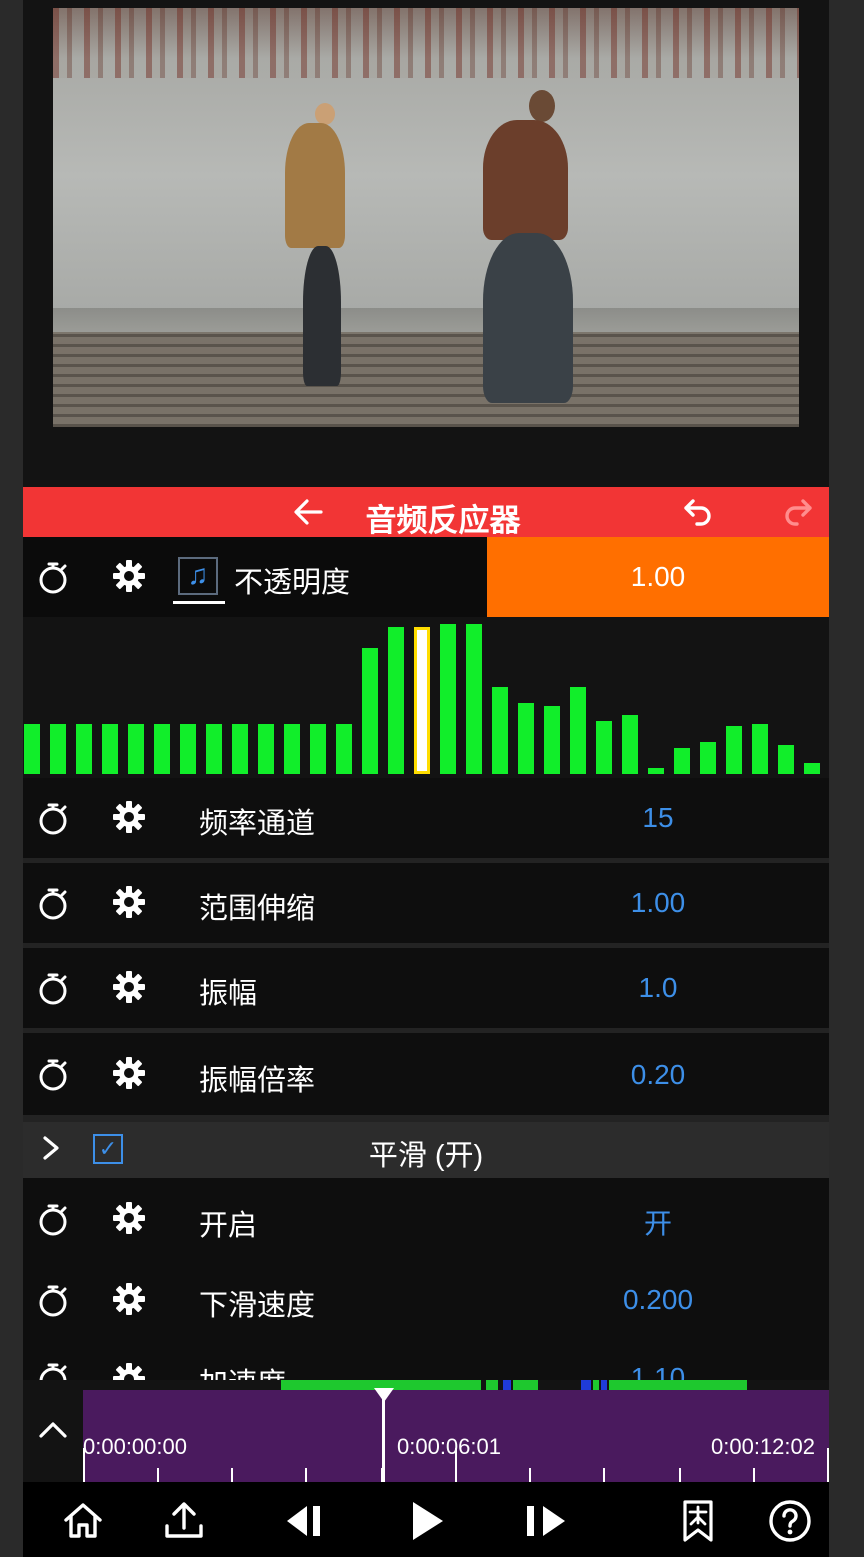 Image resolution: width=864 pixels, height=1557 pixels. What do you see at coordinates (242, 1370) in the screenshot?
I see `param-label: 加速度` at bounding box center [242, 1370].